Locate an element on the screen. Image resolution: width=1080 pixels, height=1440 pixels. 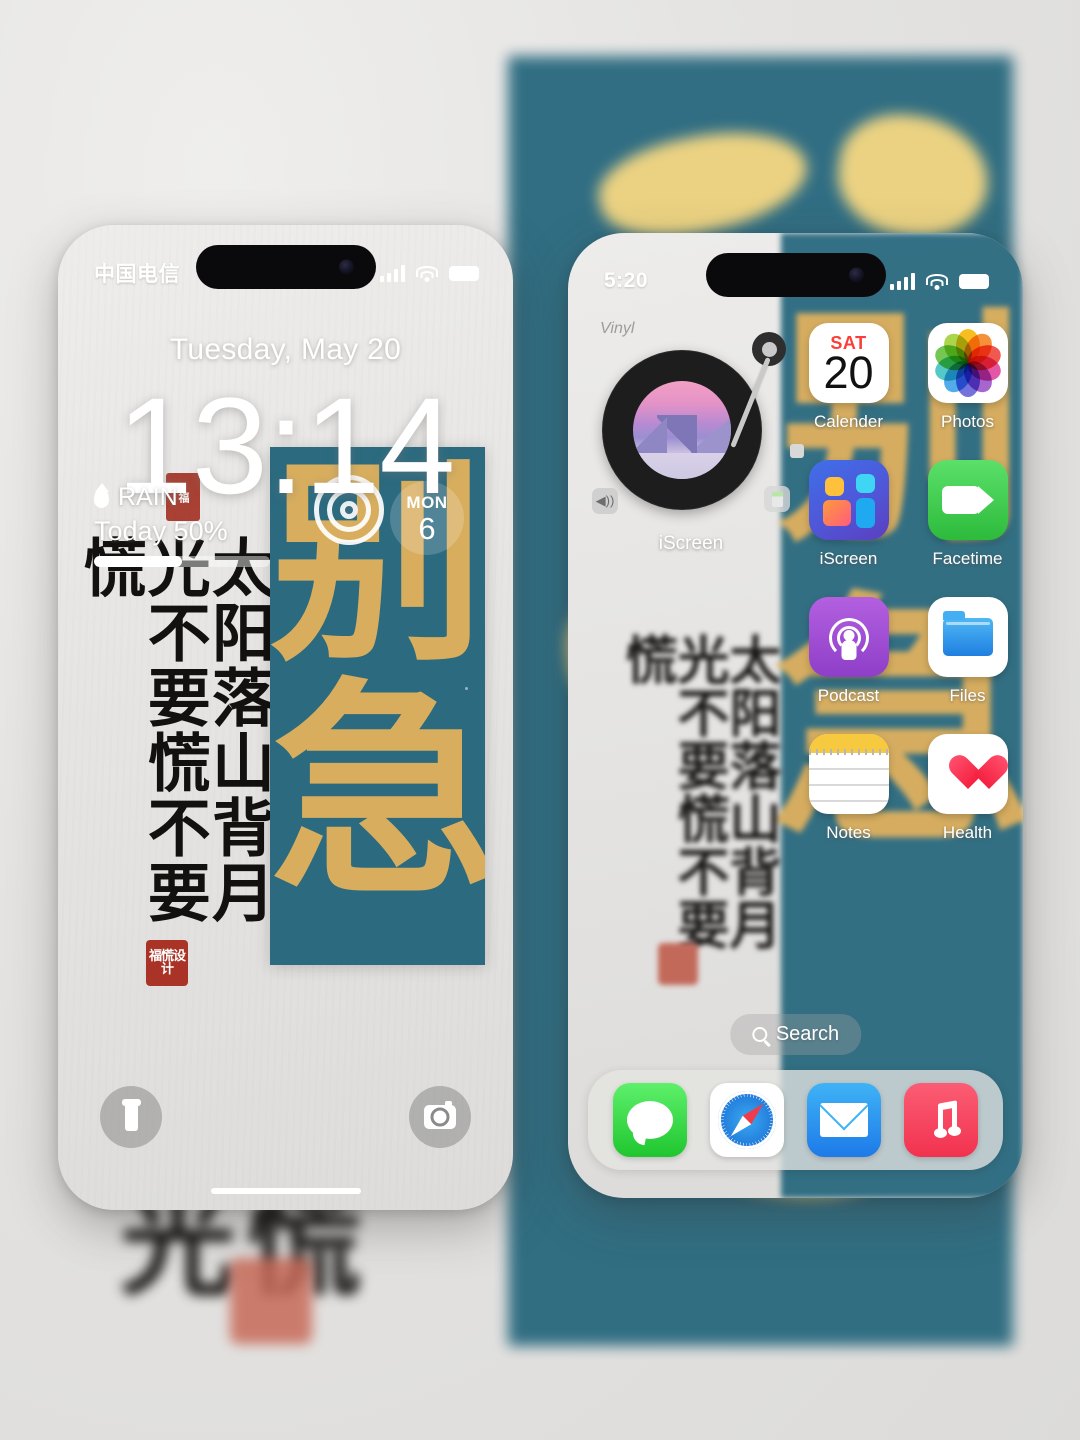
clock-label: 5:20 is located at coordinates (626, 280).